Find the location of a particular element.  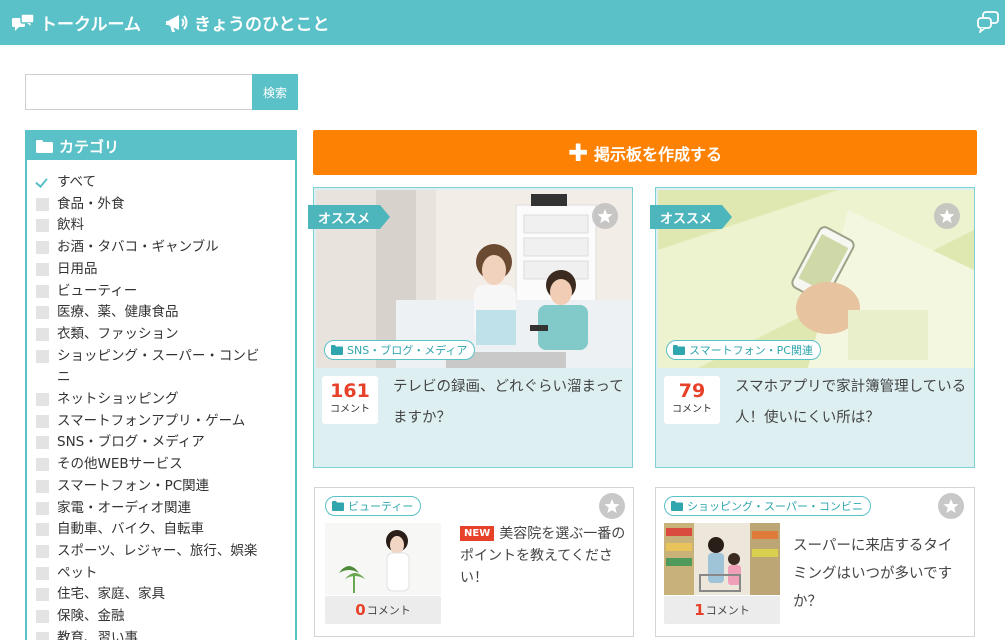

sidebar-title-label: カテゴリ is located at coordinates (89, 146).